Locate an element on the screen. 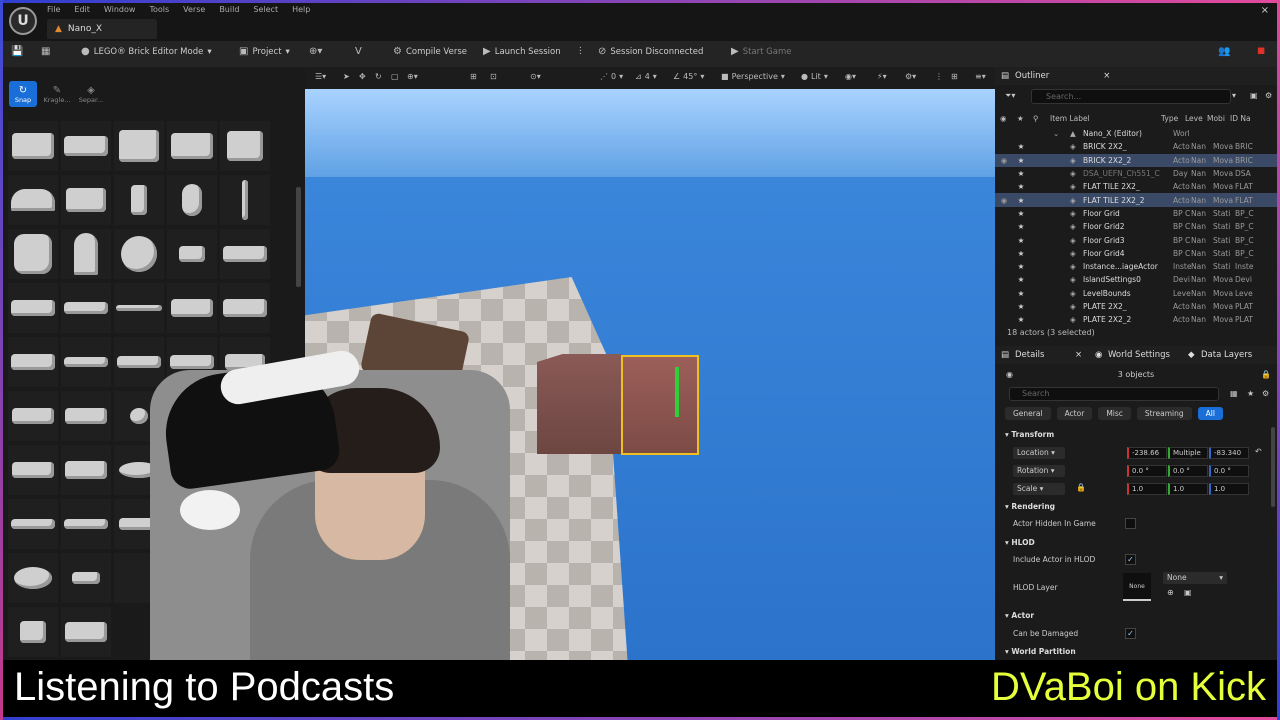  folder-icon: ▣ is located at coordinates (1188, 592).